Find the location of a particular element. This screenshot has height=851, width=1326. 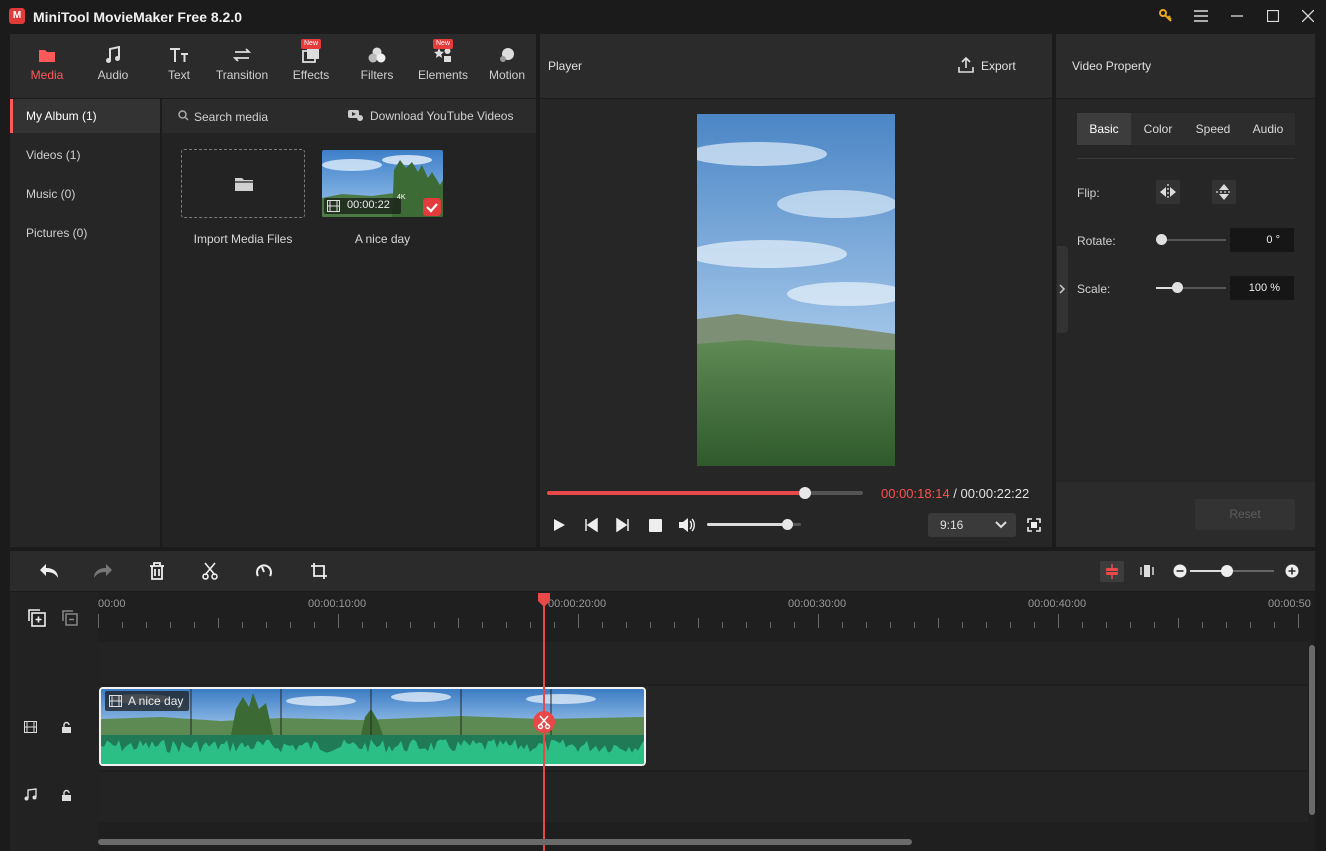

tab-media: Media is located at coordinates (47, 66).